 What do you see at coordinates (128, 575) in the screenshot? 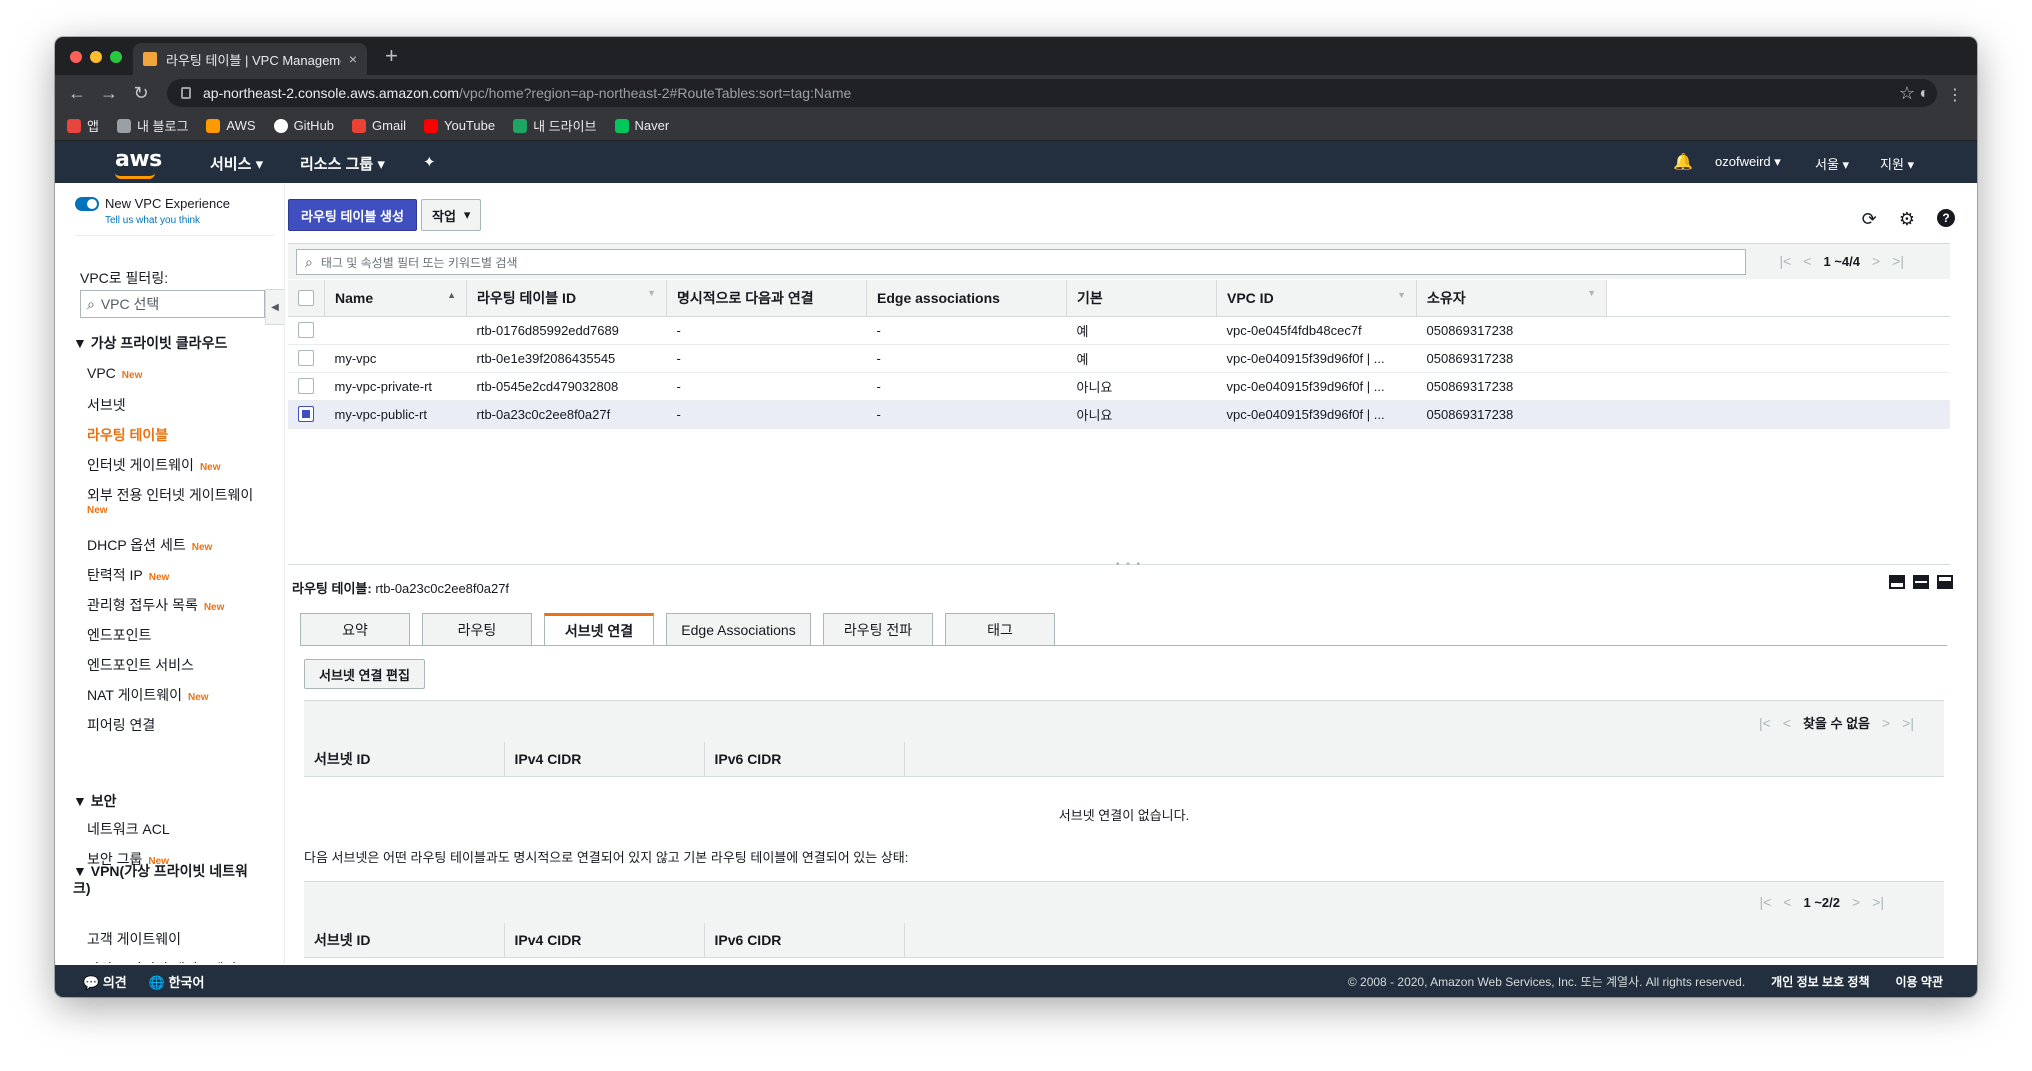
I see `sidebar-item-6: 탄력적 IP New` at bounding box center [128, 575].